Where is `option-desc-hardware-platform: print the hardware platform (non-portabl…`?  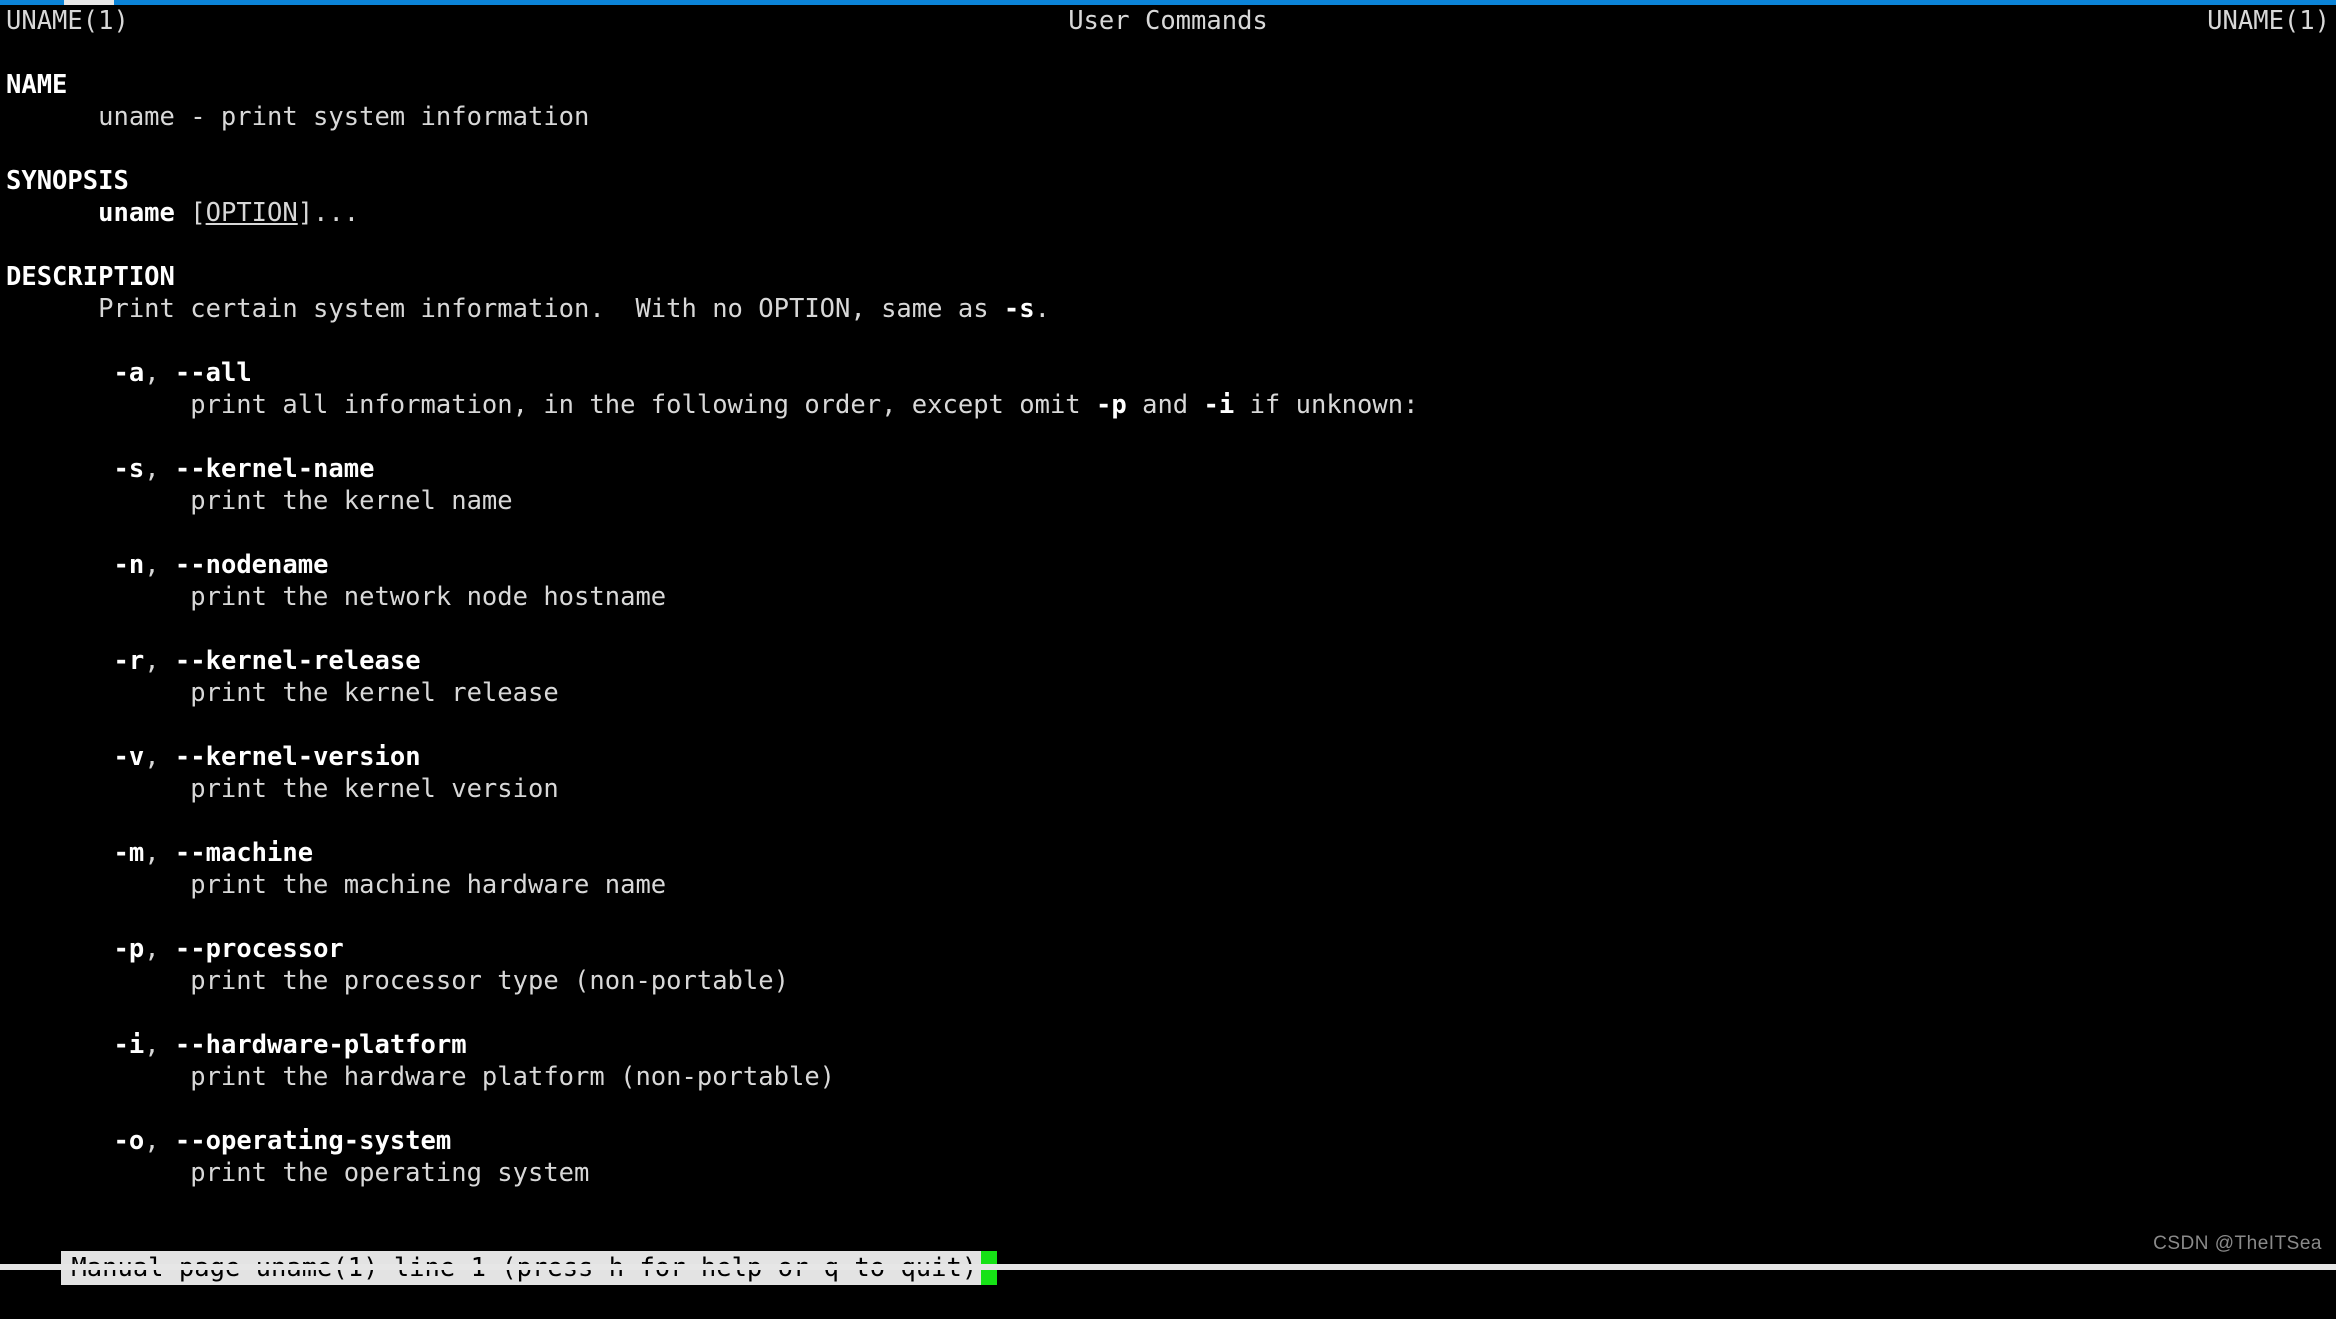
option-desc-hardware-platform: print the hardware platform (non-portabl… is located at coordinates (421, 1077).